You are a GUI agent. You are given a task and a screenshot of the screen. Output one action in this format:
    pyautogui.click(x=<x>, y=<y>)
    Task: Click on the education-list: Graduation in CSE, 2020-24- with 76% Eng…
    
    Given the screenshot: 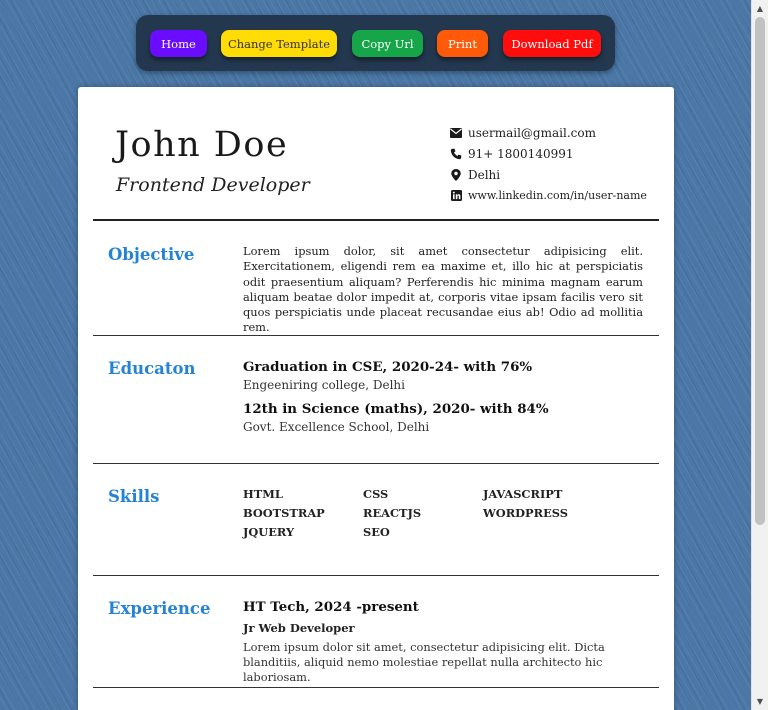 What is the action you would take?
    pyautogui.click(x=443, y=396)
    